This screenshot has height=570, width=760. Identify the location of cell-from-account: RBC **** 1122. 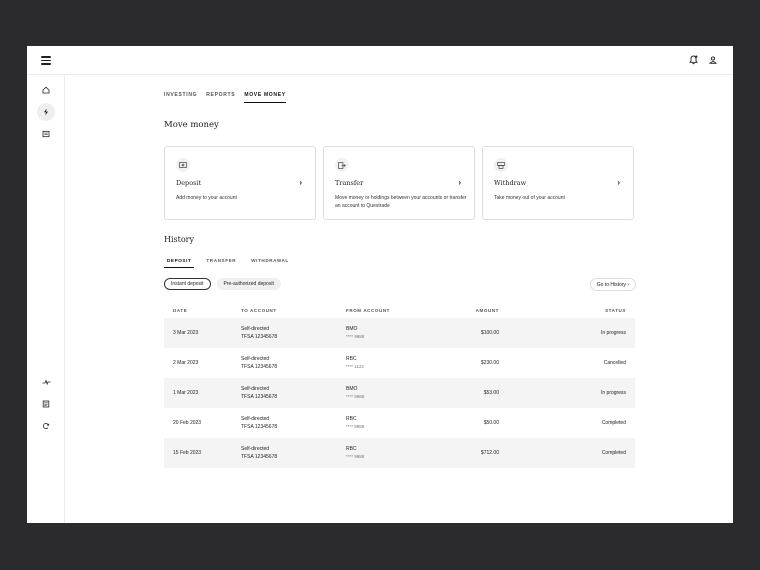
(390, 363).